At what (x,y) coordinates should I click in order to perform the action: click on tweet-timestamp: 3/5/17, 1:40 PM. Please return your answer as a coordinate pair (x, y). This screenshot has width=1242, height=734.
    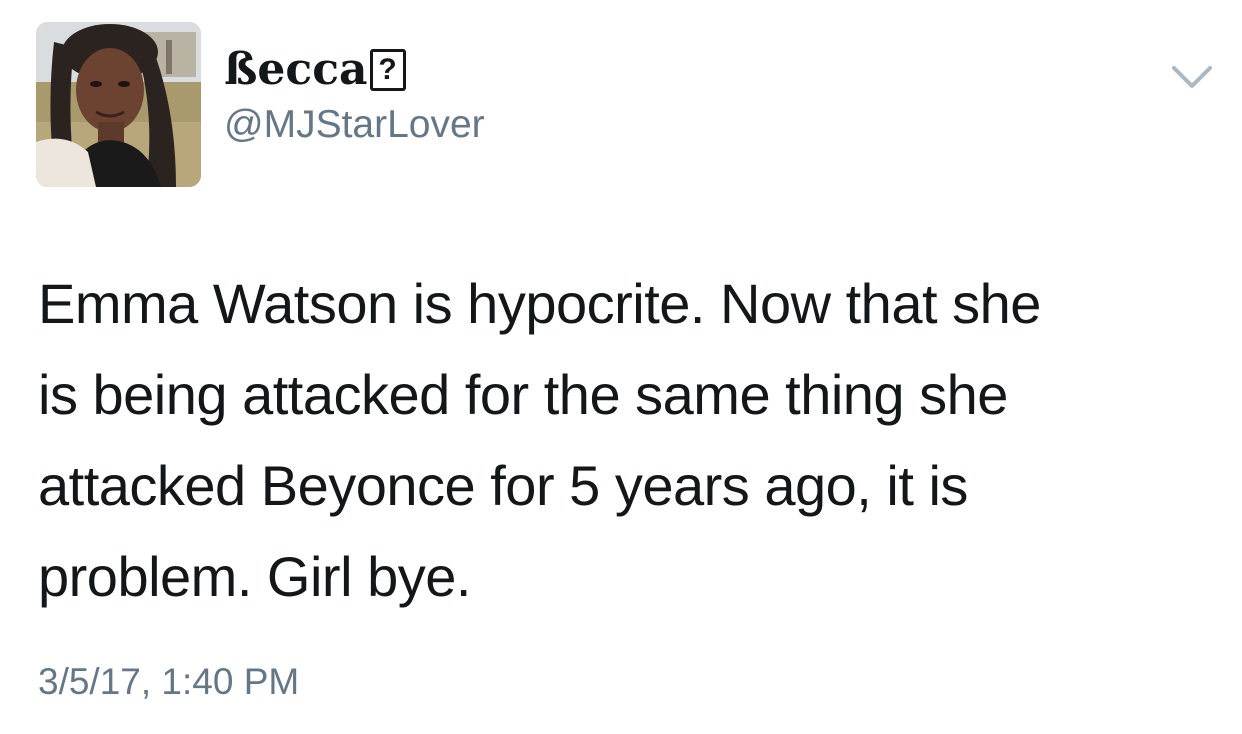
    Looking at the image, I should click on (168, 682).